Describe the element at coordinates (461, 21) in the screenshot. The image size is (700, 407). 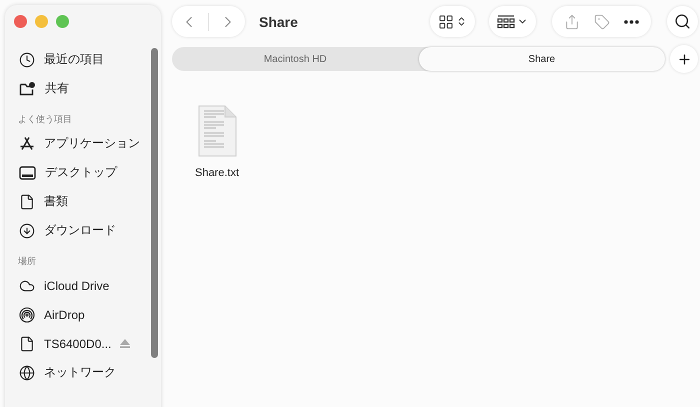
I see `updown-chevron-icon` at that location.